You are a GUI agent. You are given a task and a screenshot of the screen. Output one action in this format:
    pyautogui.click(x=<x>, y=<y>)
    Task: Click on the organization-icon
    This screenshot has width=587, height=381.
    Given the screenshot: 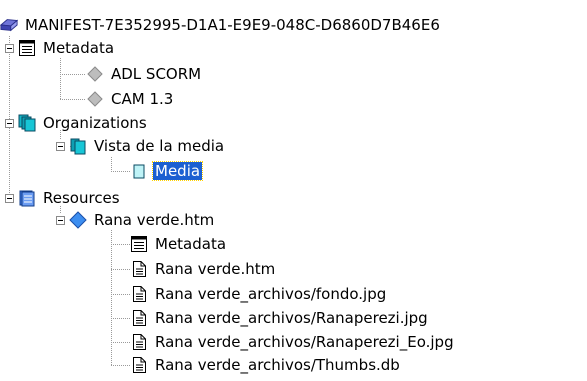 What is the action you would take?
    pyautogui.click(x=78, y=146)
    